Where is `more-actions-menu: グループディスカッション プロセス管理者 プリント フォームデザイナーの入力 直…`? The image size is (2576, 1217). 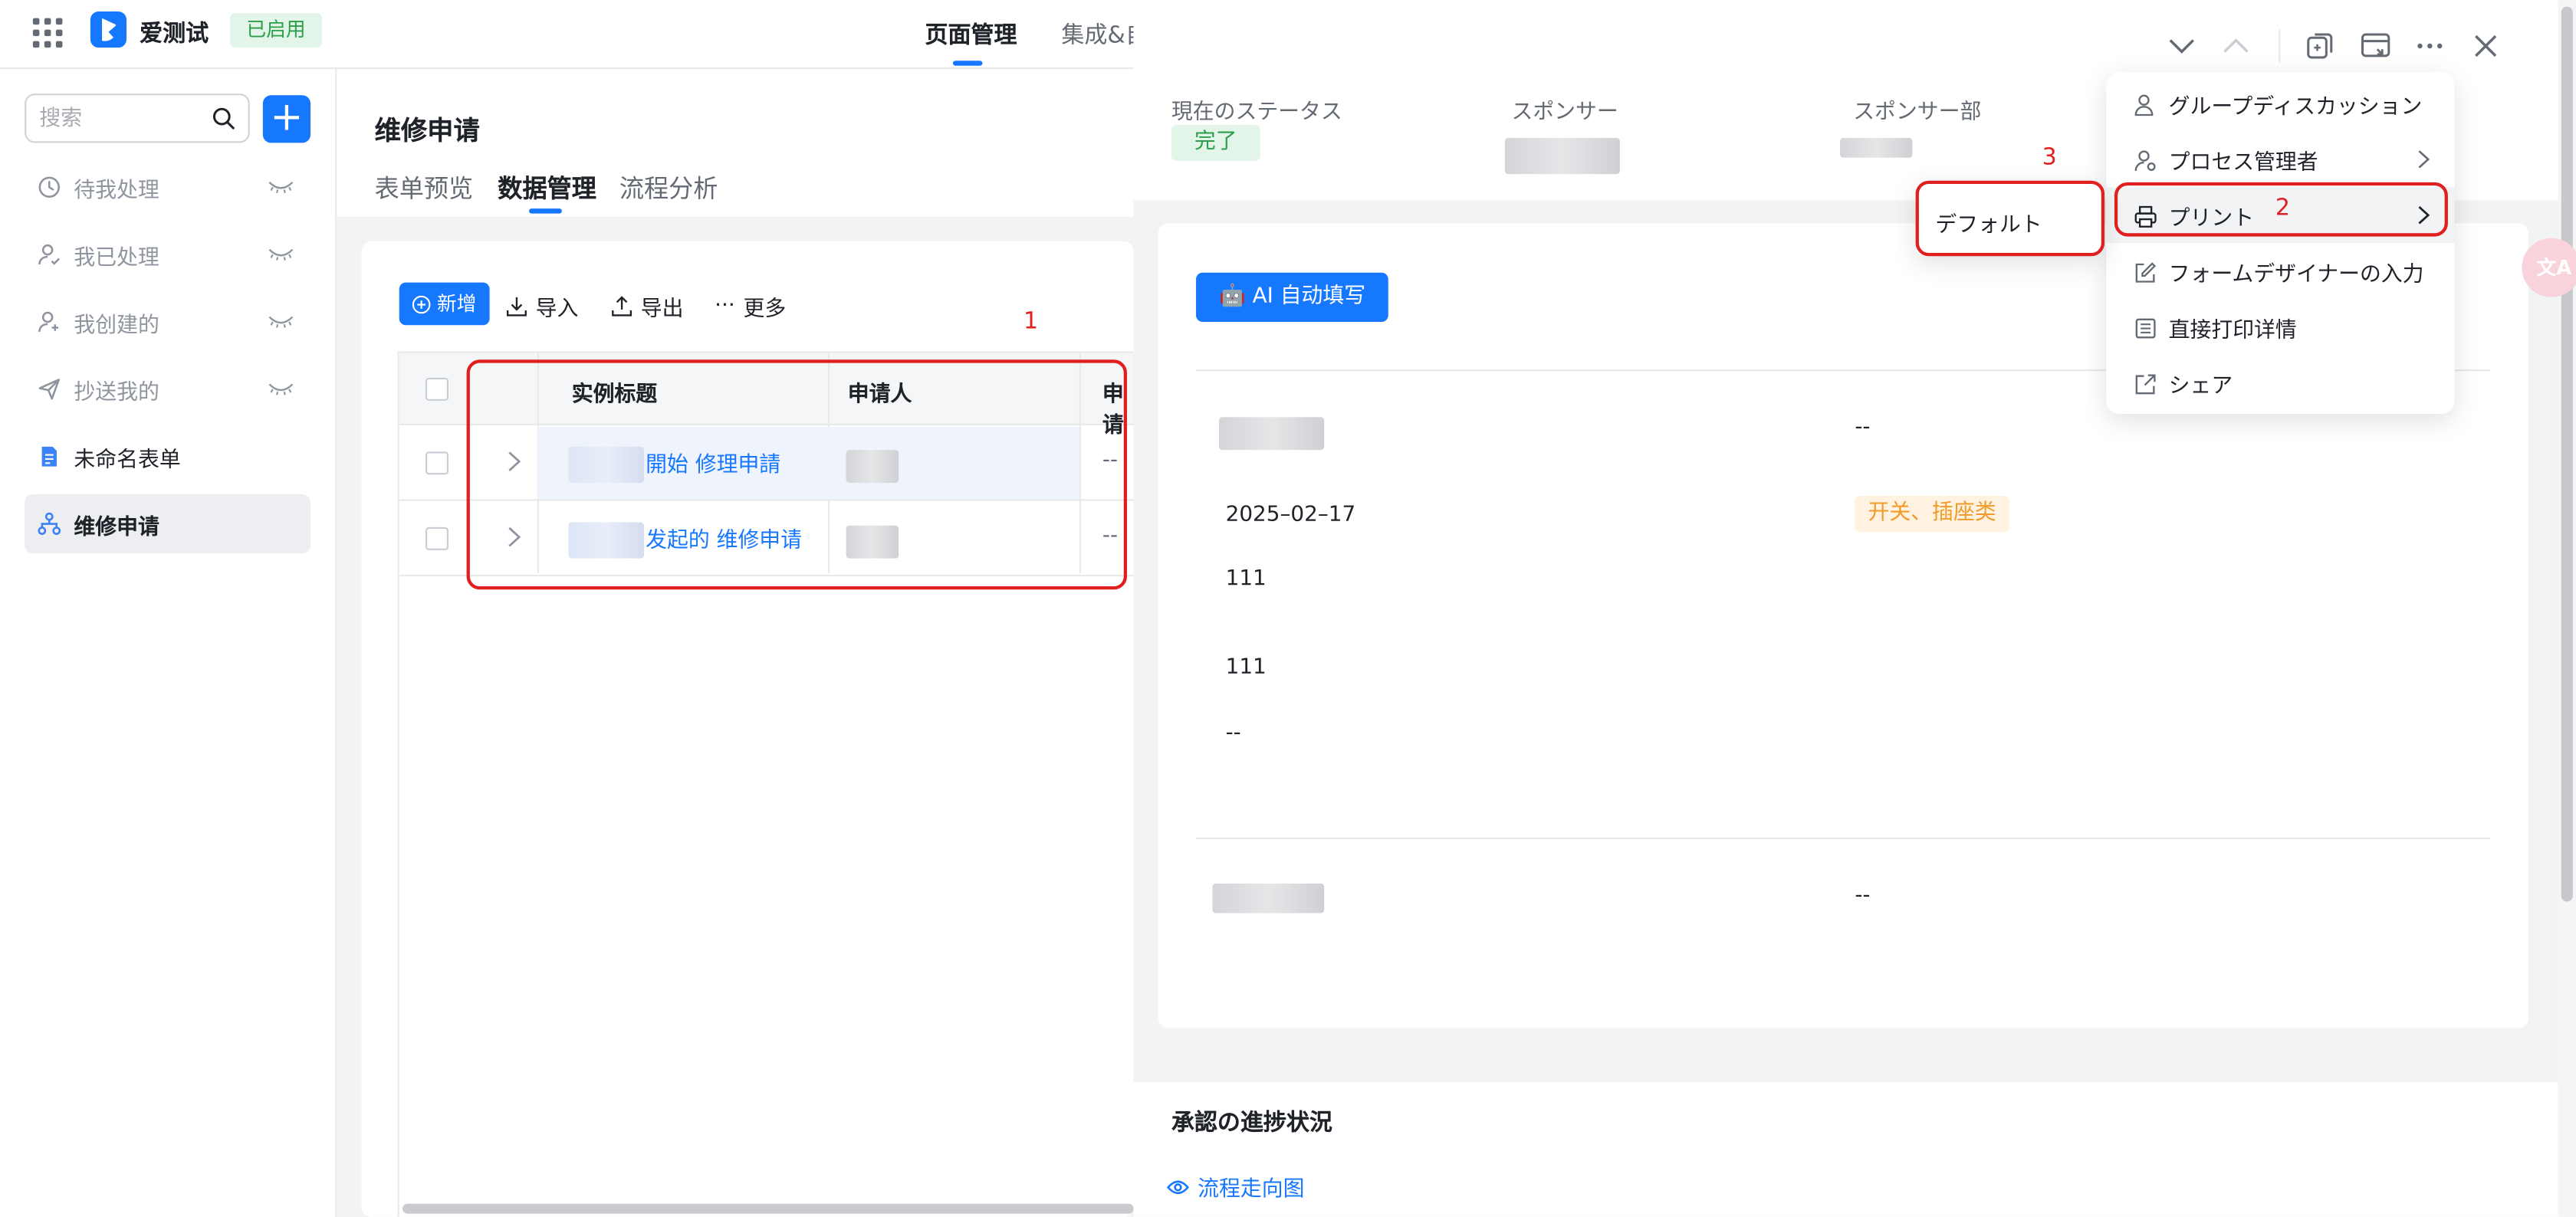
more-actions-menu: グループディスカッション プロセス管理者 プリント フォームデザイナーの入力 直… is located at coordinates (2281, 243).